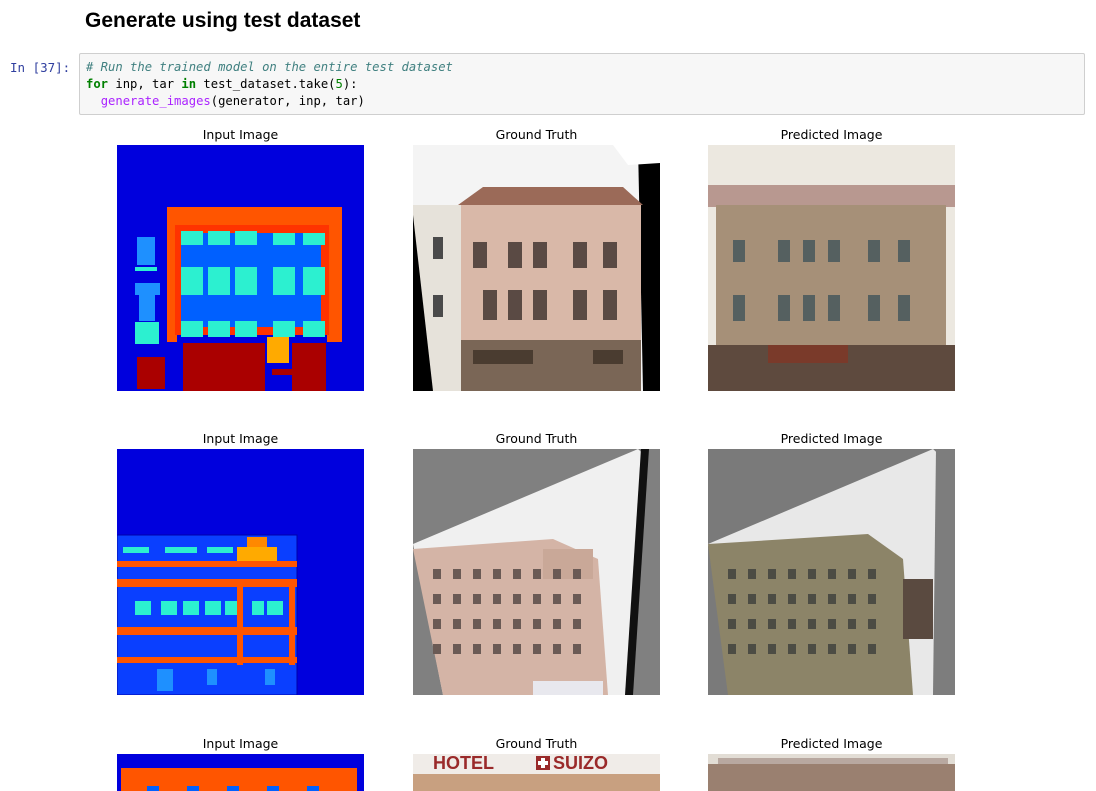 This screenshot has width=1096, height=791. Describe the element at coordinates (97, 84) in the screenshot. I see `code-keyword-for: for` at that location.